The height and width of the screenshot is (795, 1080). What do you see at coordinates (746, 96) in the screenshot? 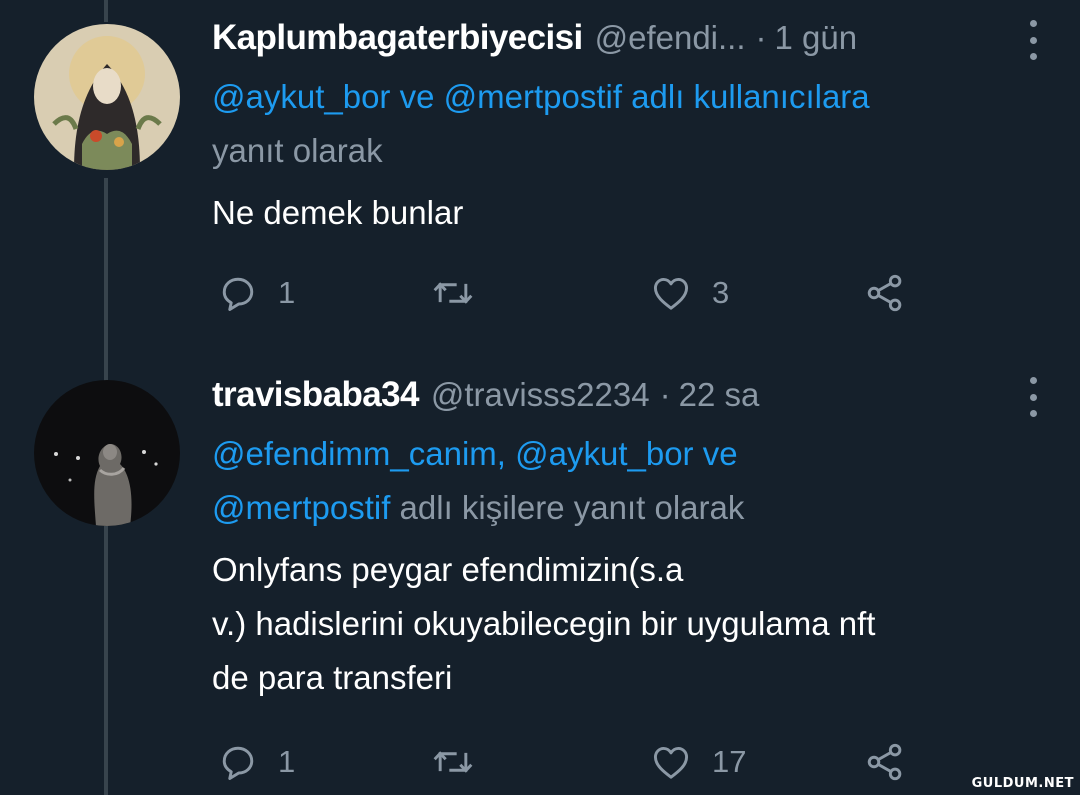
I see `reply-context-joiner: adlı kullanıcılara` at bounding box center [746, 96].